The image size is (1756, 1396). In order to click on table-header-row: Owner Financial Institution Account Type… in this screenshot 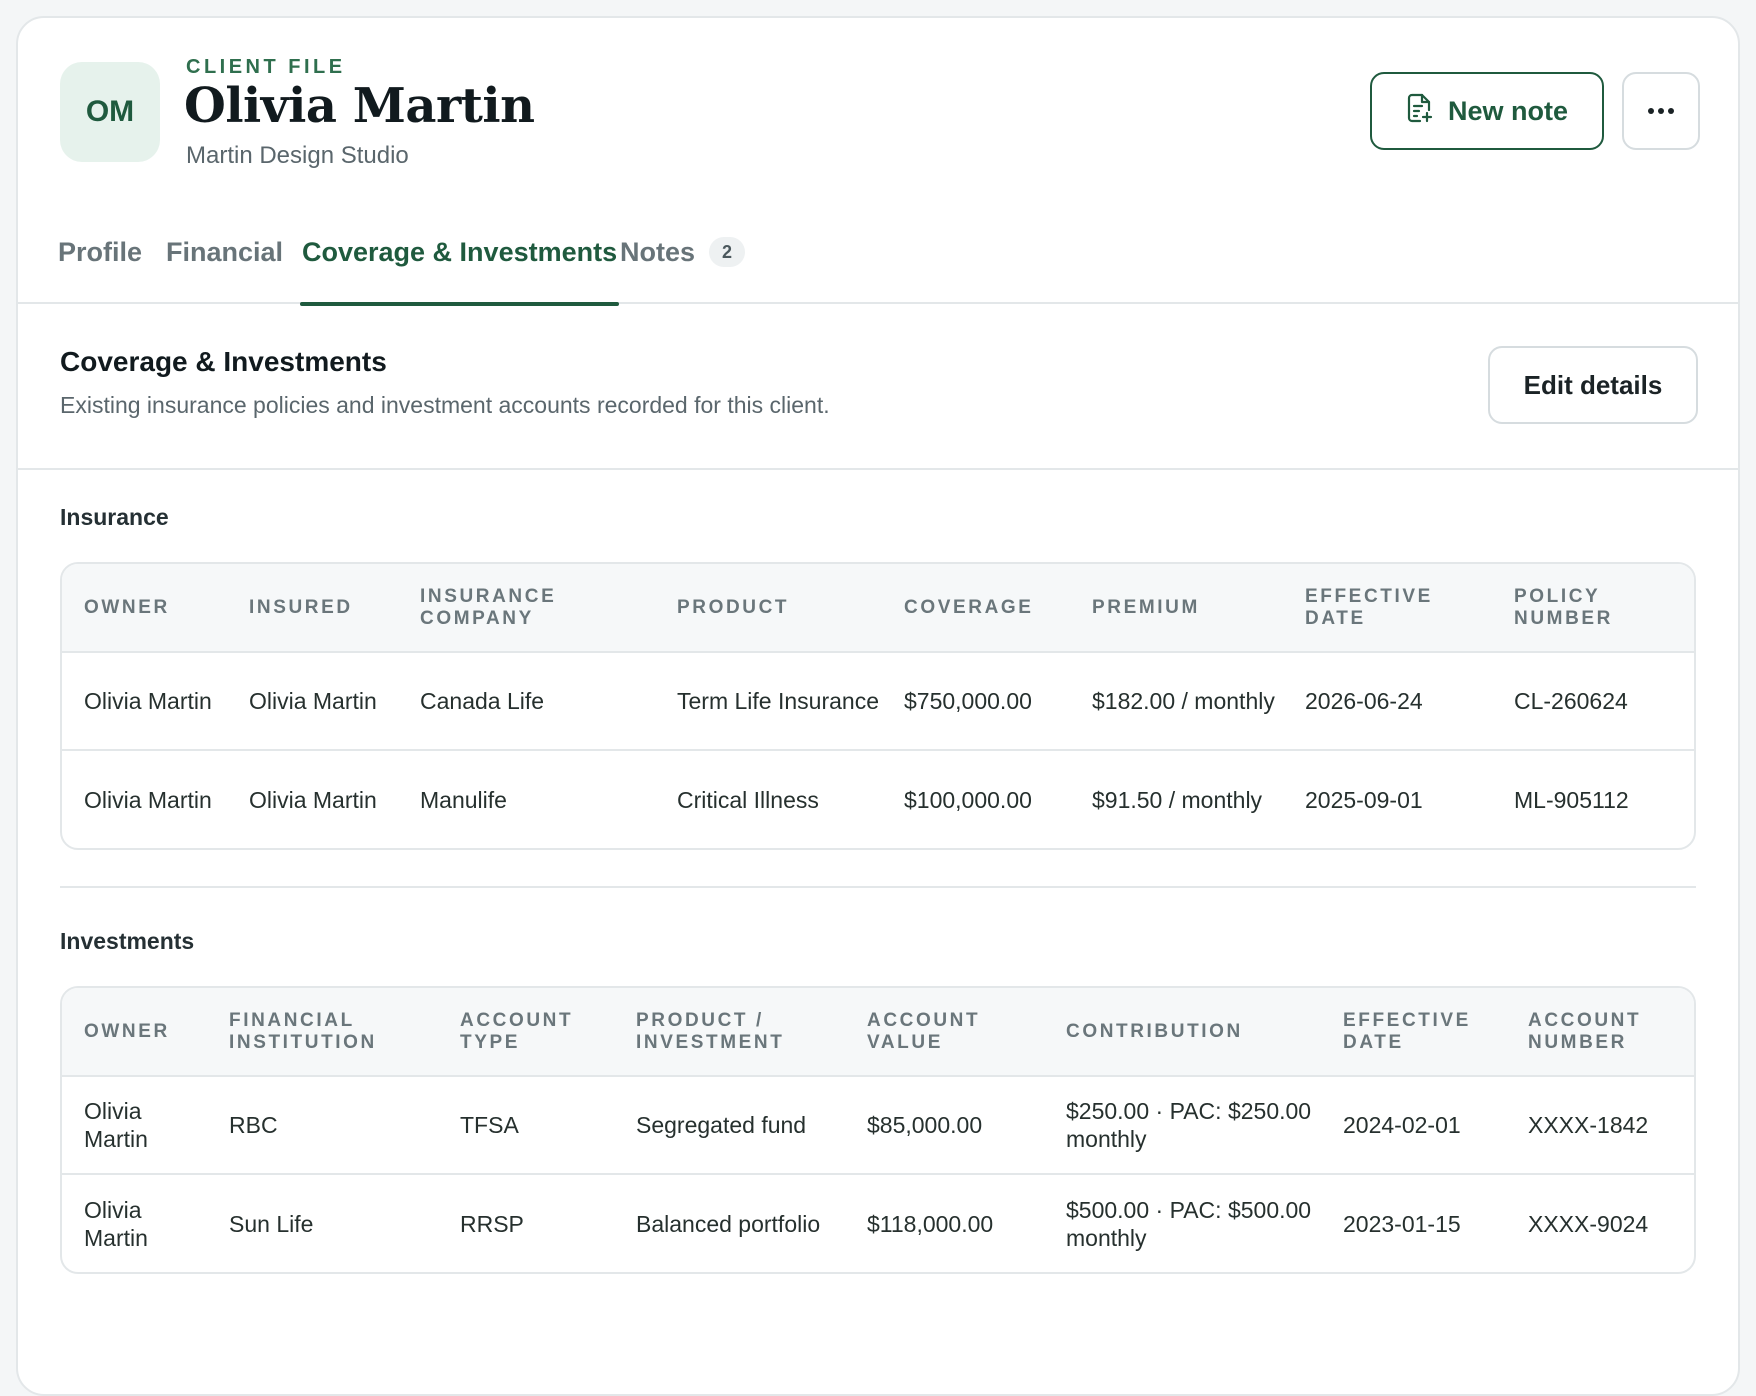, I will do `click(878, 1032)`.